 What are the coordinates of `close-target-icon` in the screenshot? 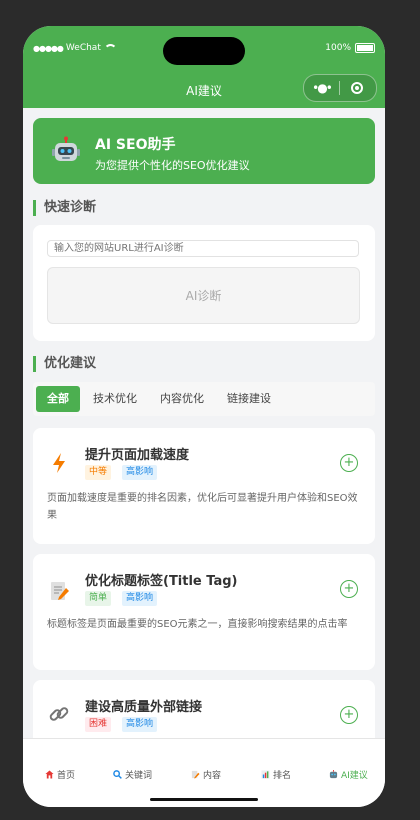 It's located at (357, 88).